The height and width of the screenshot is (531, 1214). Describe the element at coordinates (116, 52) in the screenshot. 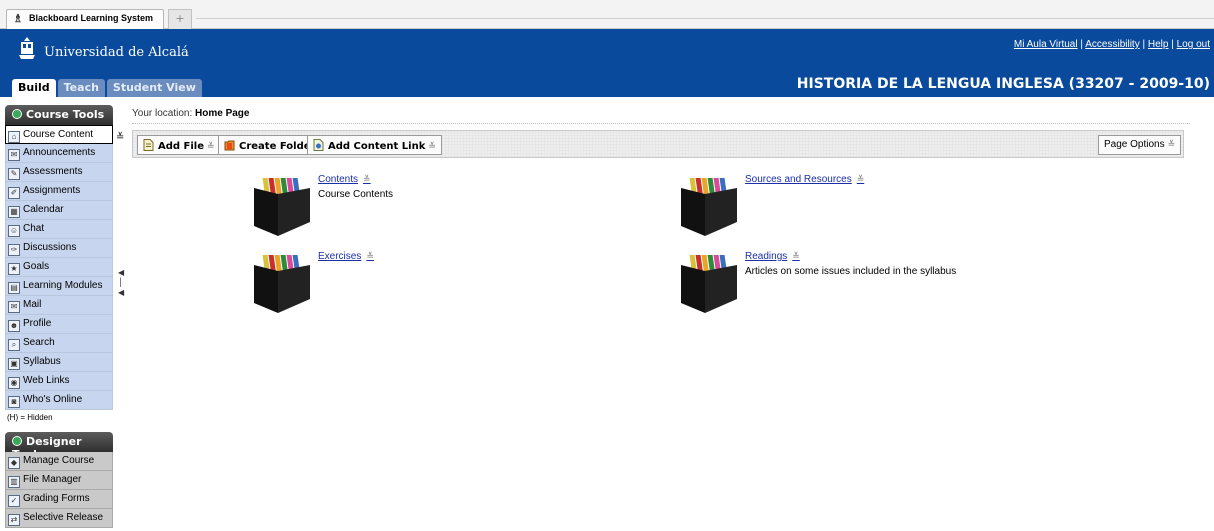

I see `university-name: Universidad de Alcalá` at that location.